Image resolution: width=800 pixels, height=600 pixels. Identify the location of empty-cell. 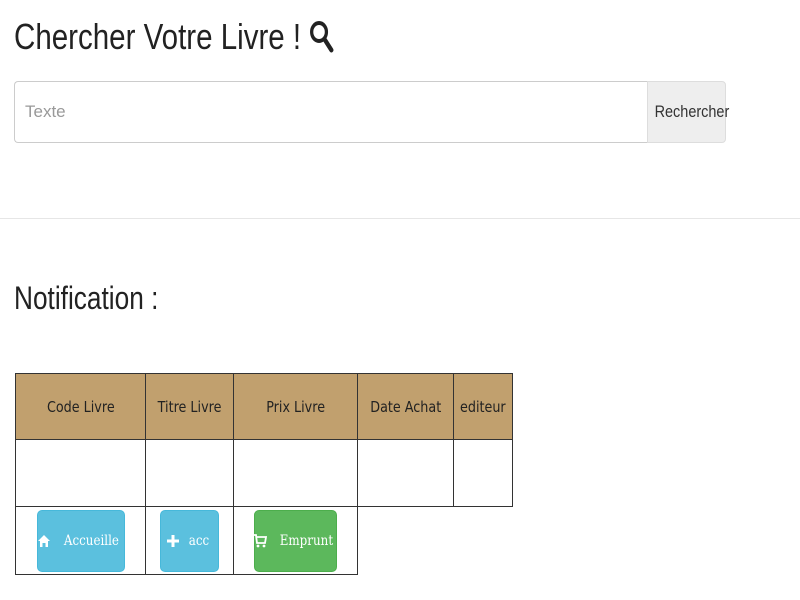
(435, 540).